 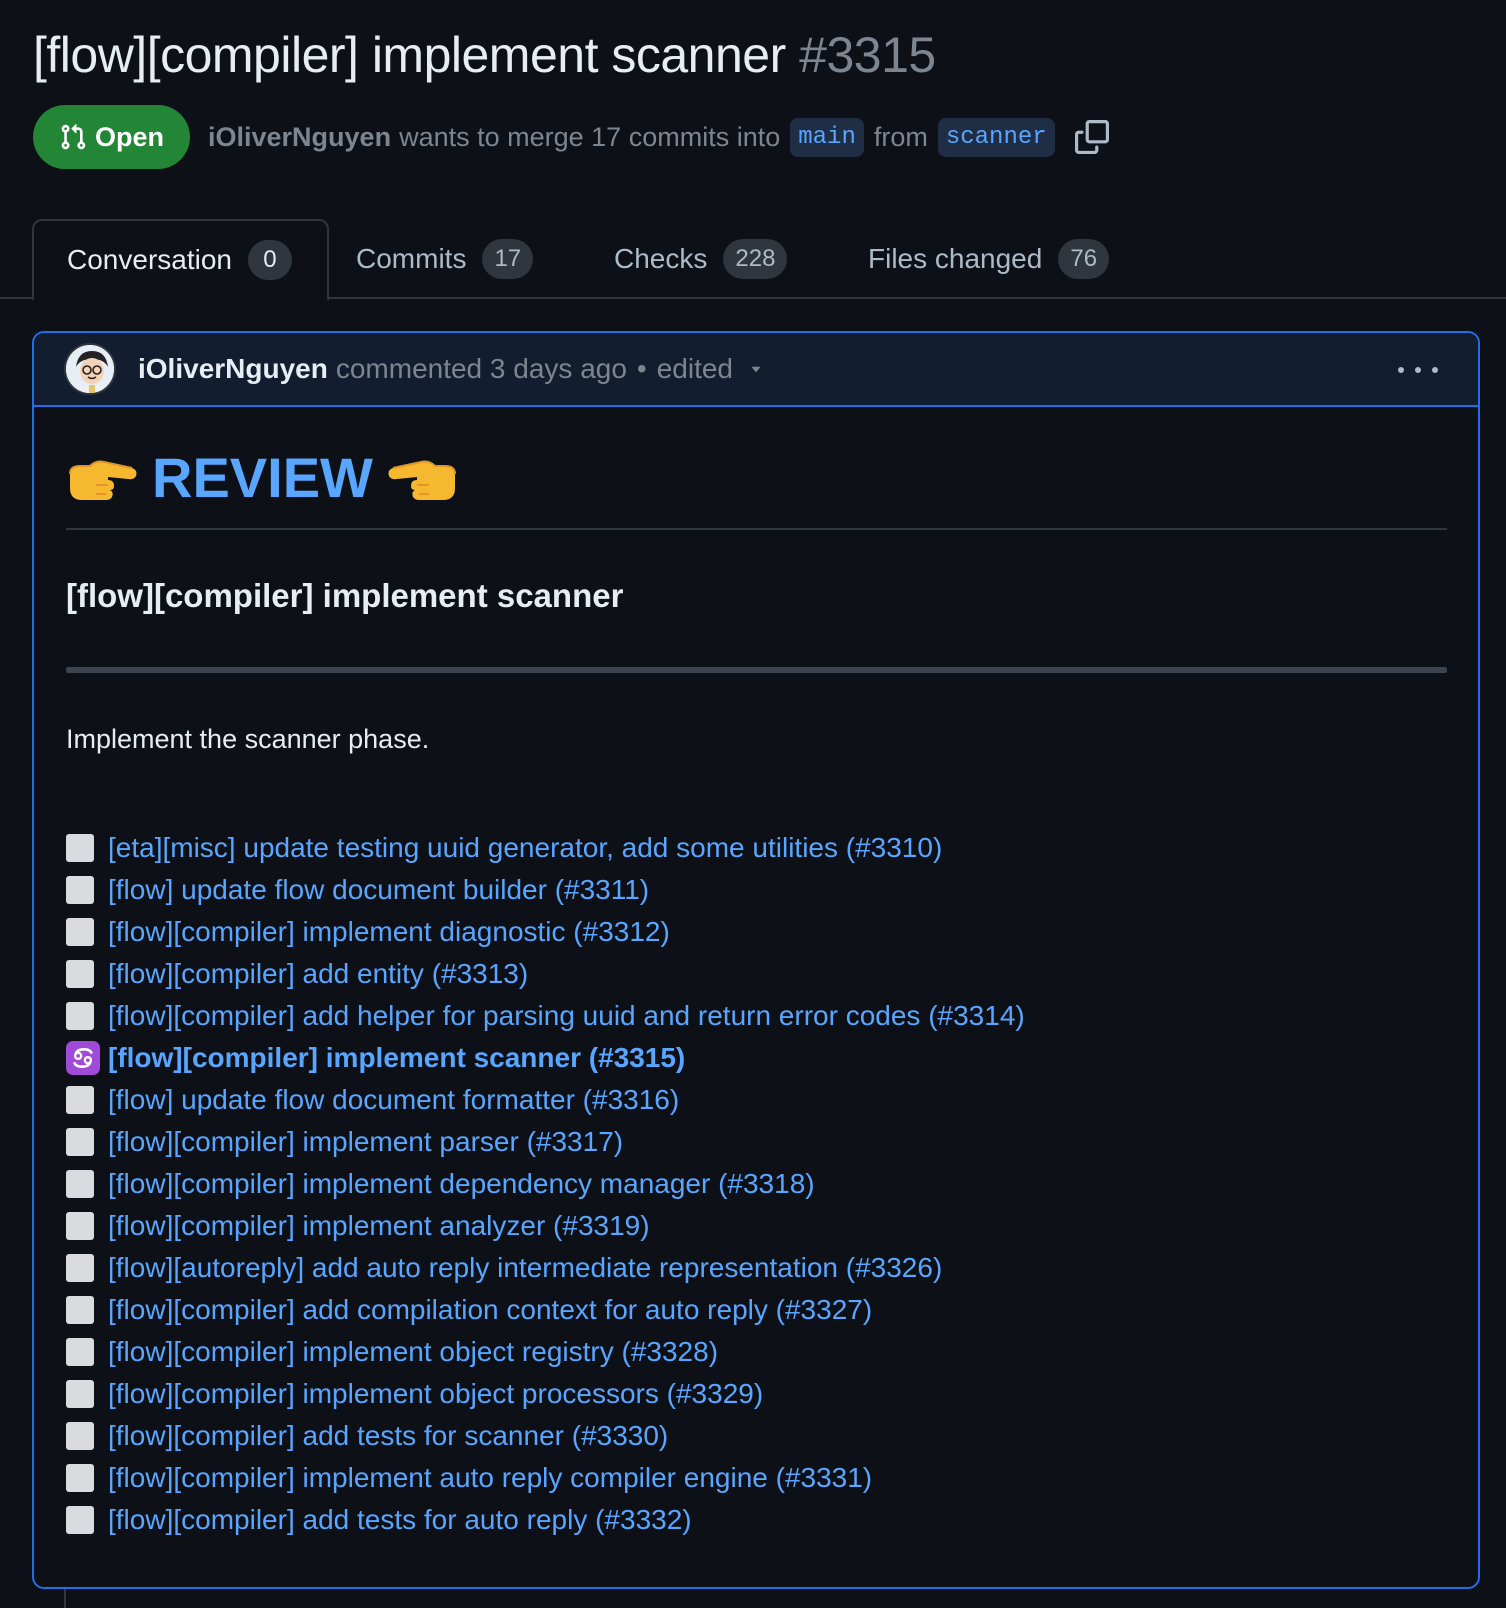 I want to click on pr-title: [flow][compiler] implement scanner #3315, so click(x=484, y=55).